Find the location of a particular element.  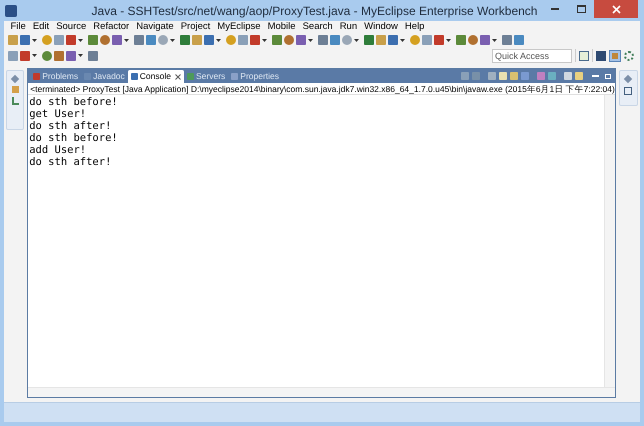

minimize-icon is located at coordinates (595, 76).